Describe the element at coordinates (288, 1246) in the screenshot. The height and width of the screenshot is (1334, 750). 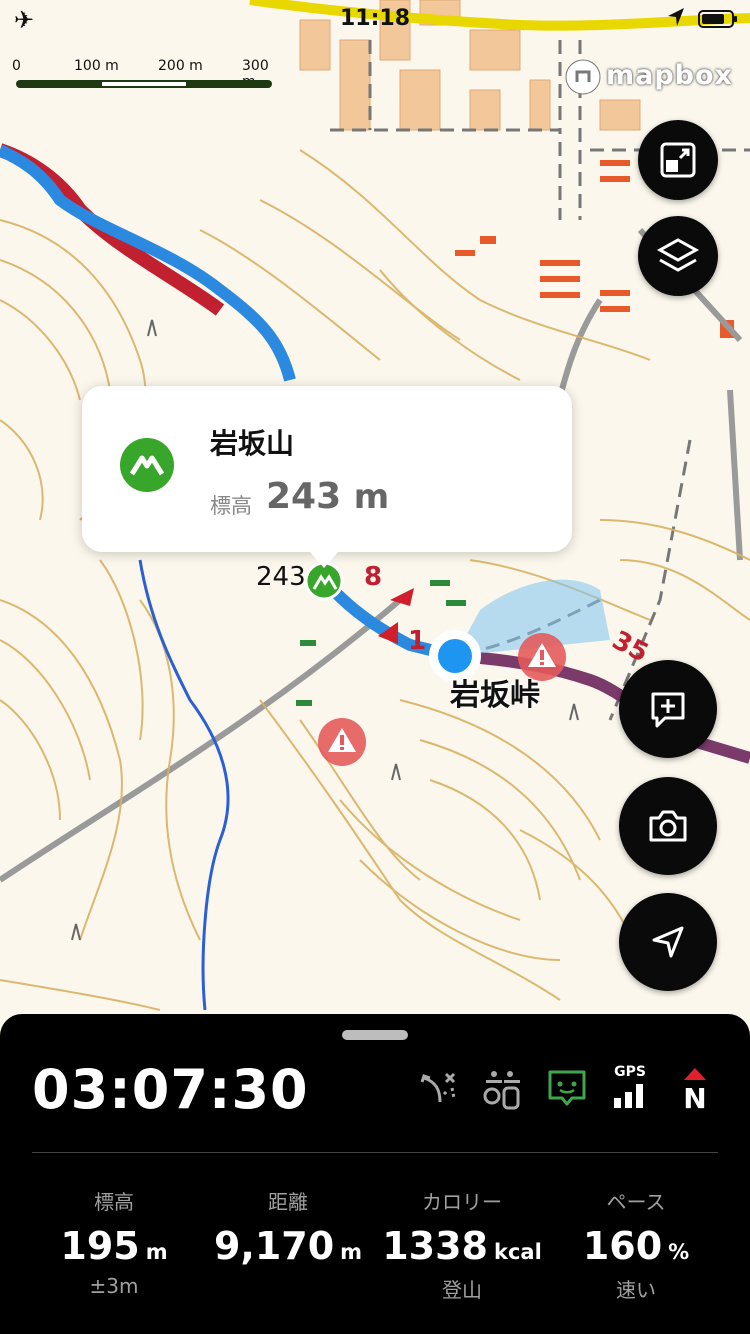
I see `stat-value: 9,170 m` at that location.